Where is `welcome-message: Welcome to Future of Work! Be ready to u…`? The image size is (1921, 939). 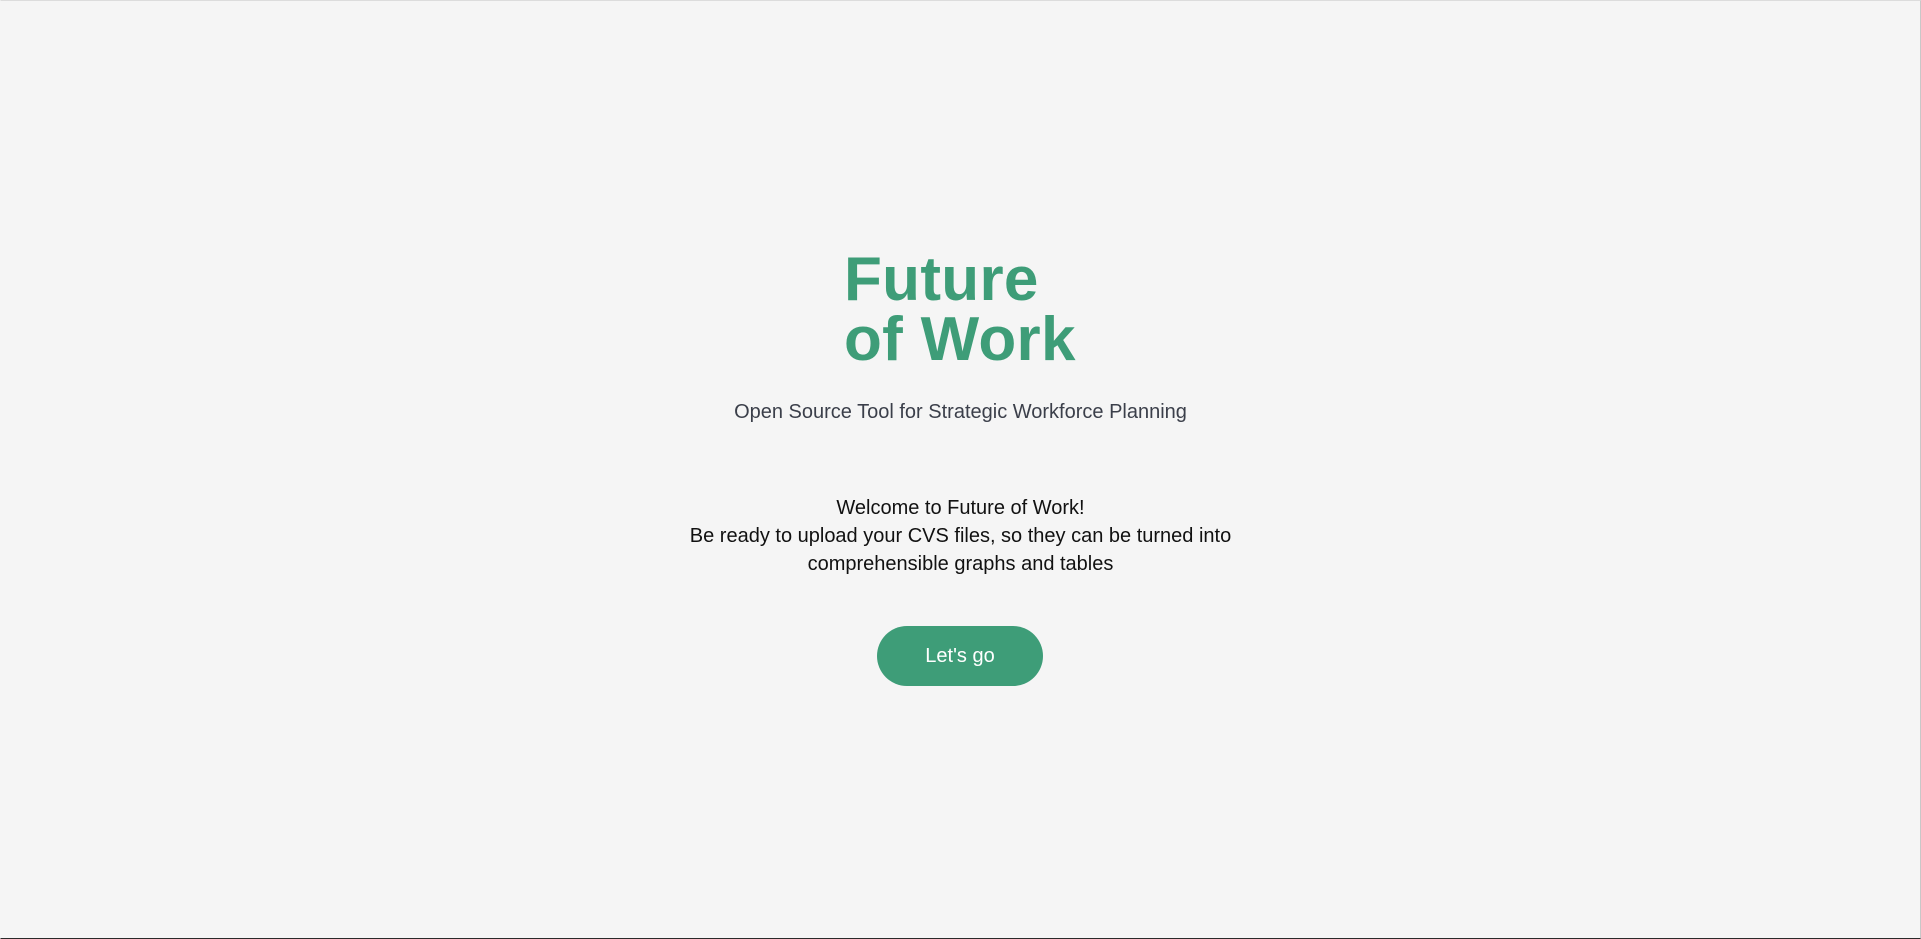
welcome-message: Welcome to Future of Work! Be ready to u… is located at coordinates (960, 536).